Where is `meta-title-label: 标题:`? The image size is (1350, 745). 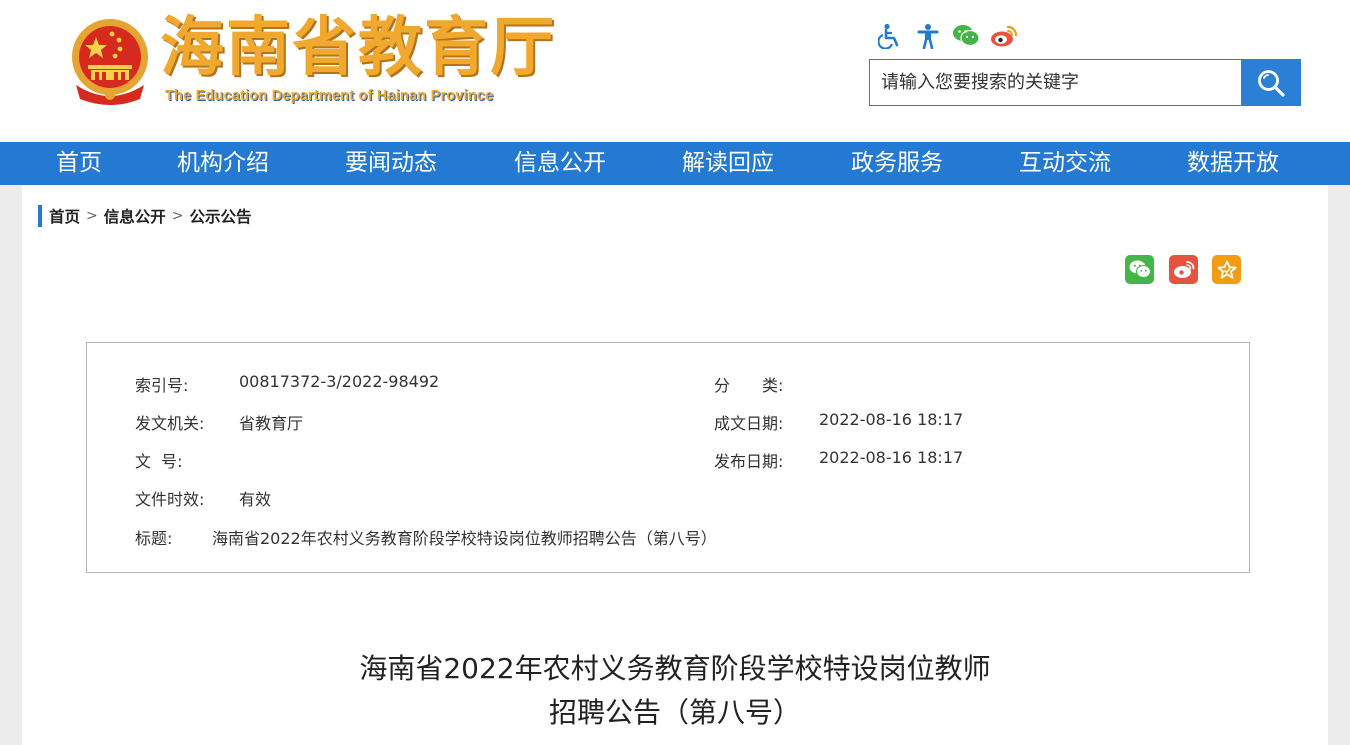
meta-title-label: 标题: is located at coordinates (154, 538).